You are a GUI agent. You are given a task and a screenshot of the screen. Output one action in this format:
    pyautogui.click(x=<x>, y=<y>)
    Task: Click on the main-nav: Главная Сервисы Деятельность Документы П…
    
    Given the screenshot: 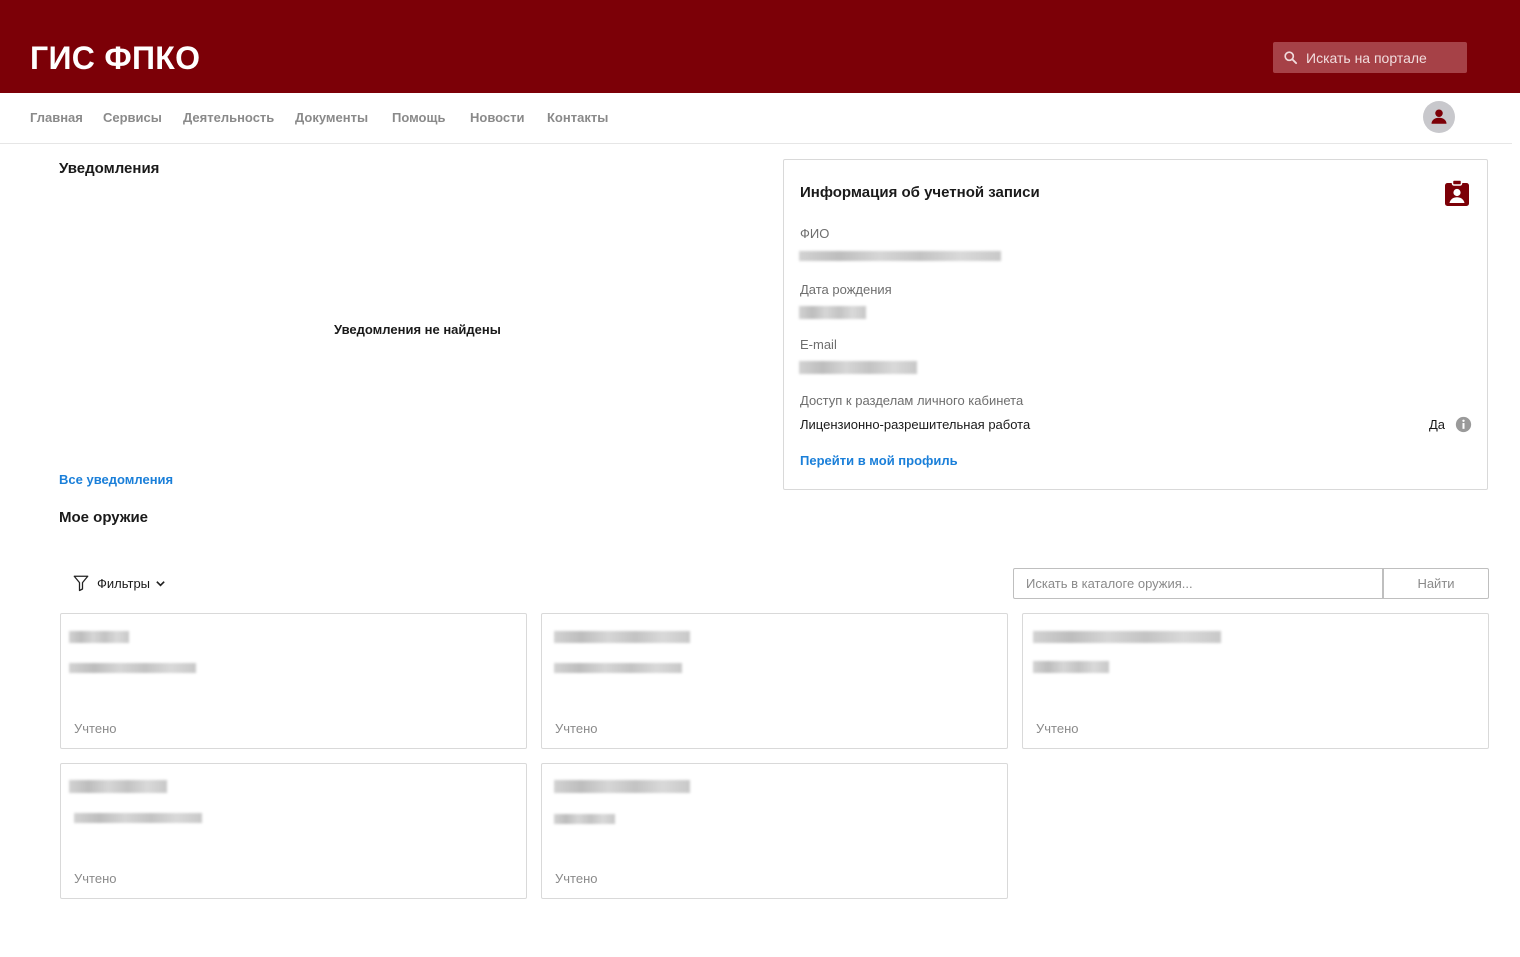 What is the action you would take?
    pyautogui.click(x=756, y=118)
    